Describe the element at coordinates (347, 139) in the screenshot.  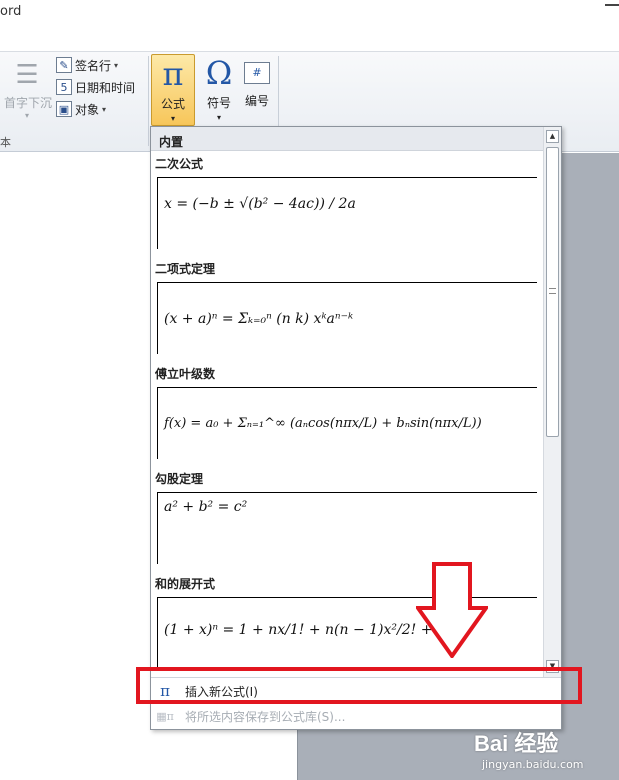
I see `gallery-header: 内置` at that location.